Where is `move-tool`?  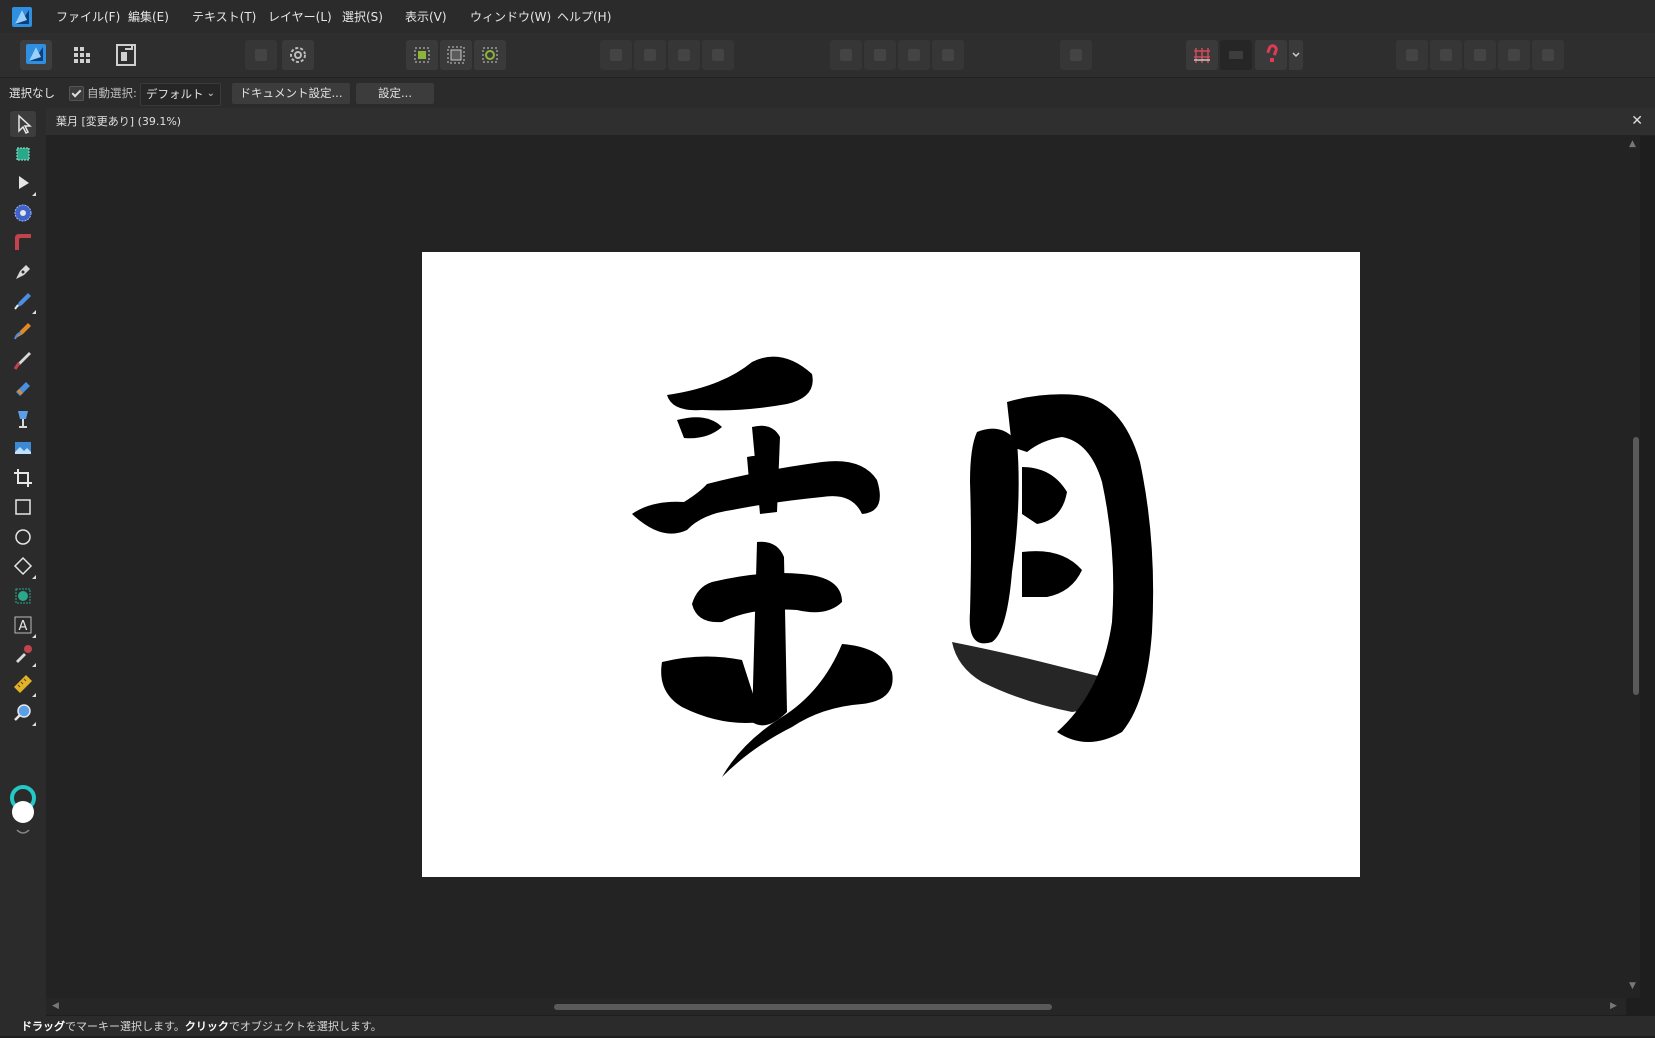 move-tool is located at coordinates (23, 124).